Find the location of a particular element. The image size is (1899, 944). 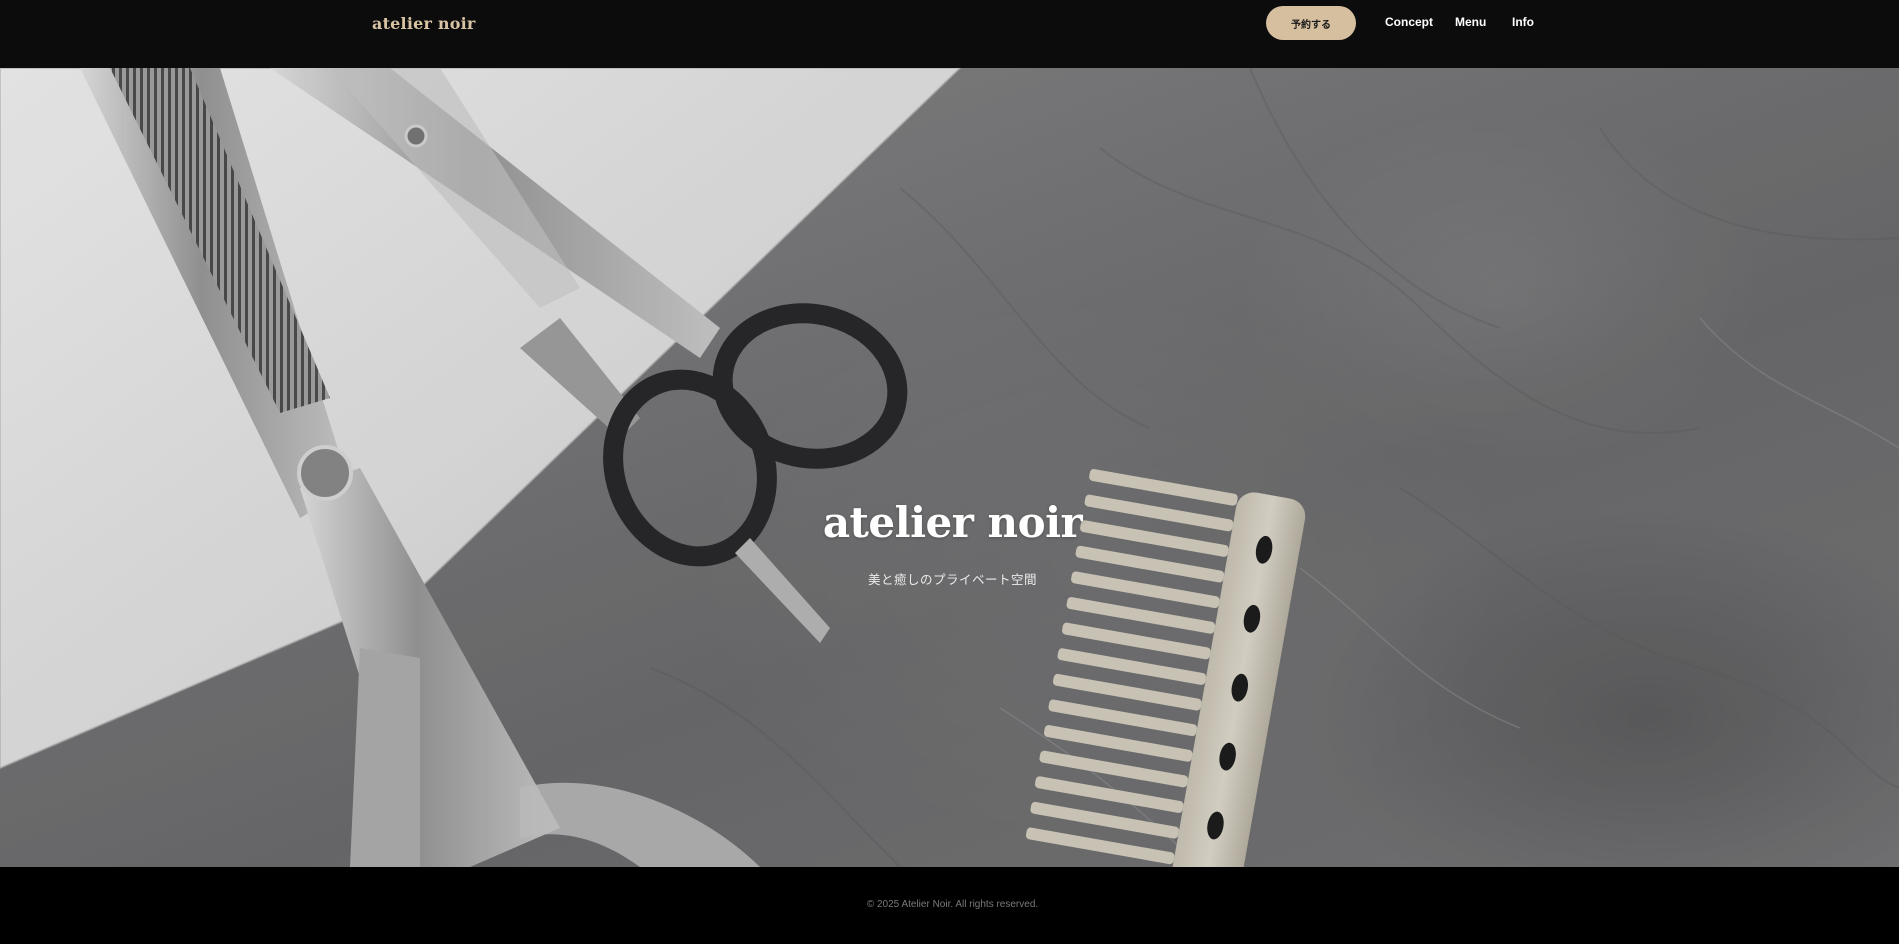

nav-info: Info is located at coordinates (1523, 22).